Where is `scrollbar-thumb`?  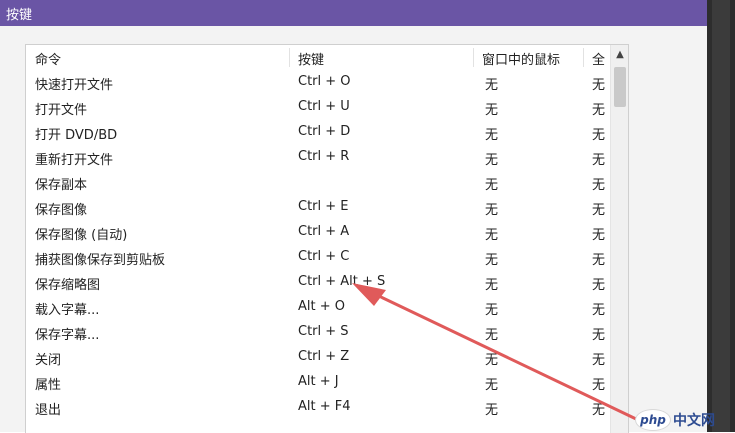 scrollbar-thumb is located at coordinates (620, 87).